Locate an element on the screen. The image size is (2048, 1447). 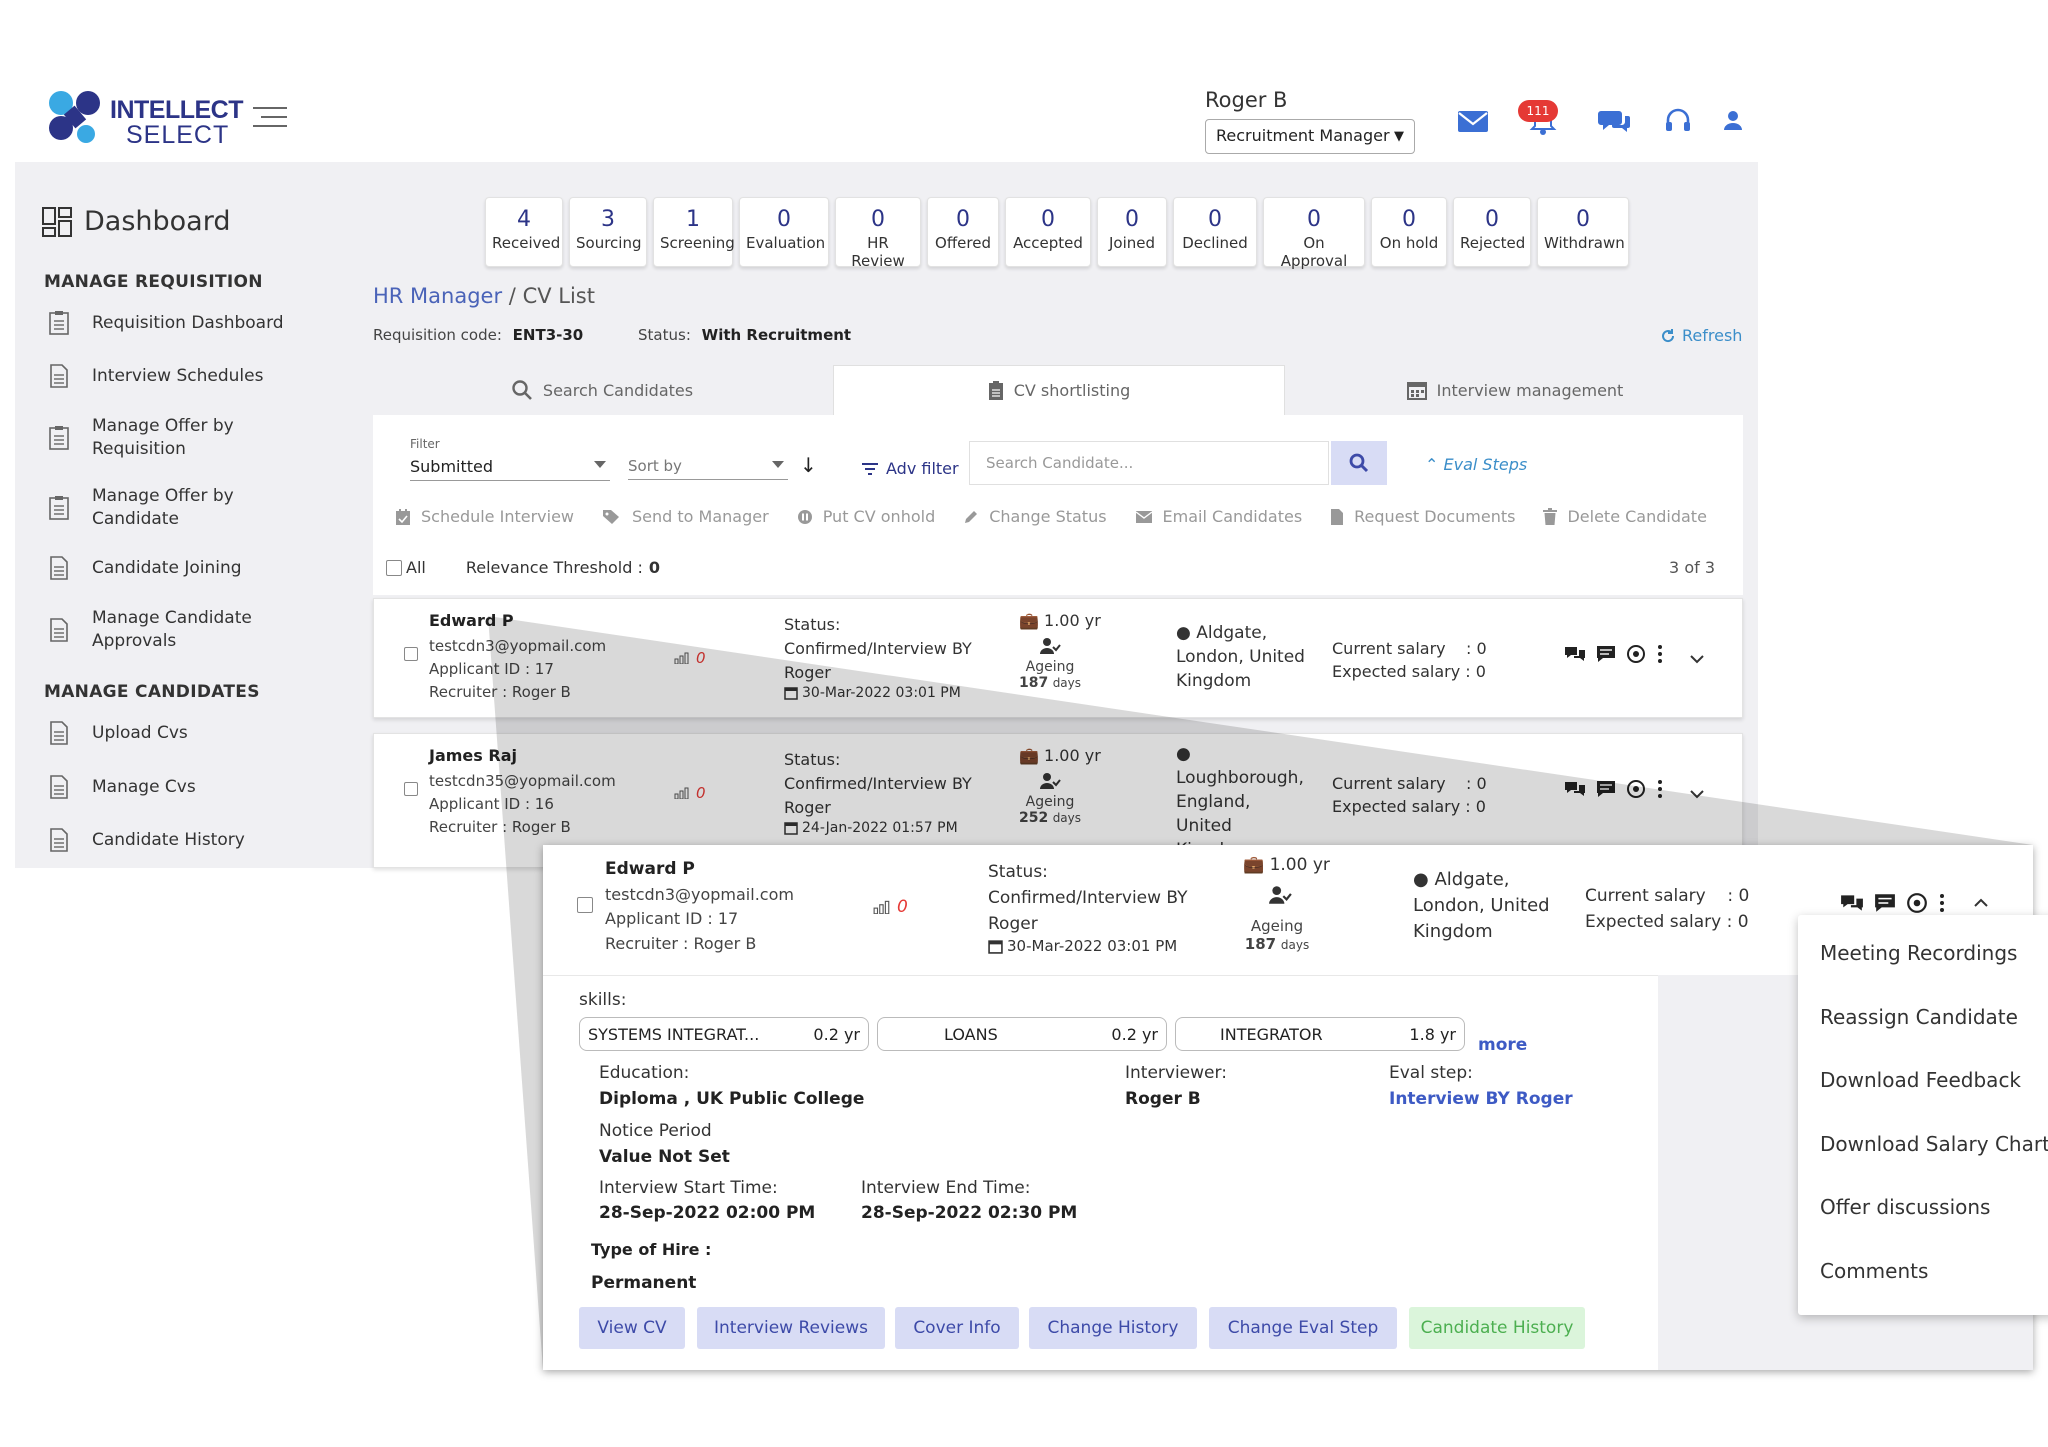
candidate-location: ● Aldgate, London, United Kingdom is located at coordinates (1488, 906).